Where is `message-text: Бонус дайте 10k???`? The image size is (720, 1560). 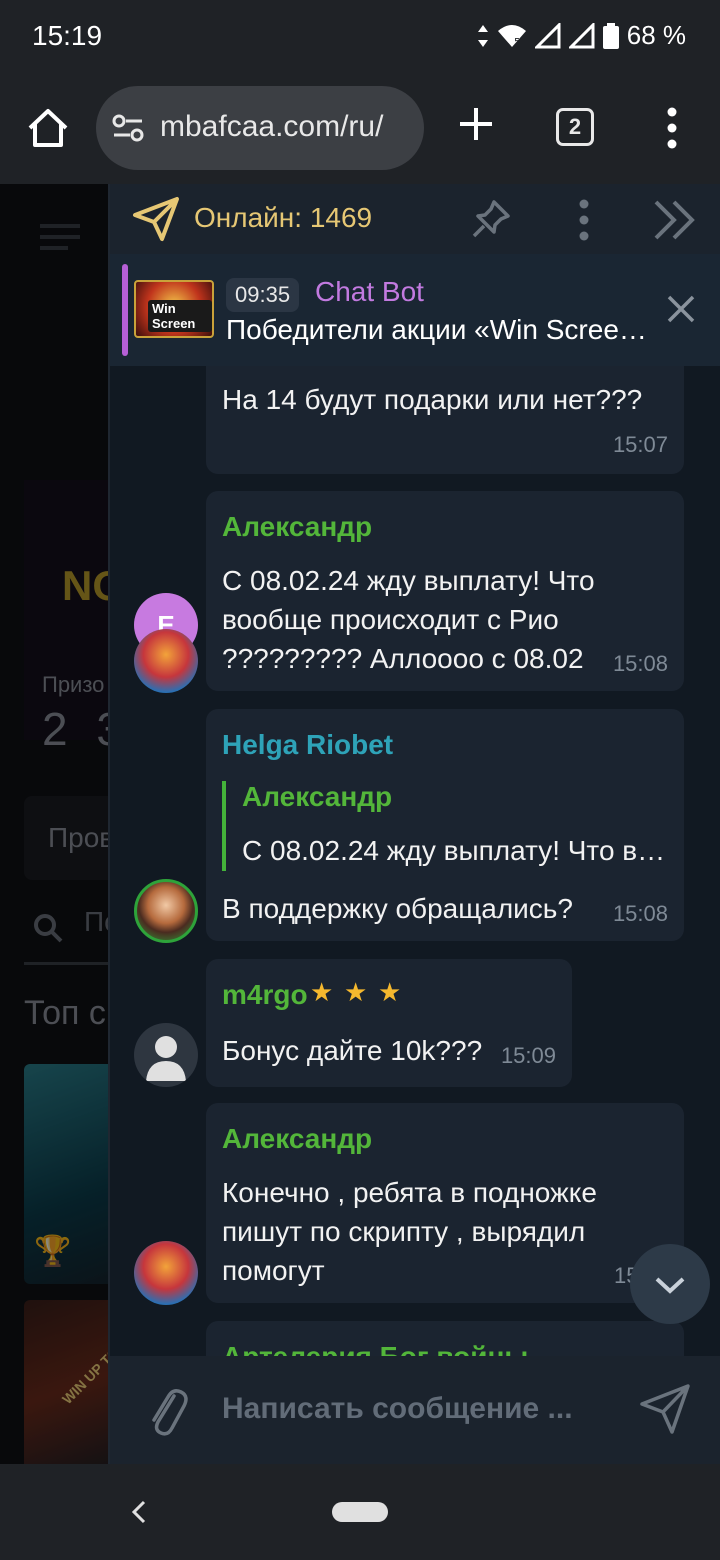 message-text: Бонус дайте 10k??? is located at coordinates (352, 1050).